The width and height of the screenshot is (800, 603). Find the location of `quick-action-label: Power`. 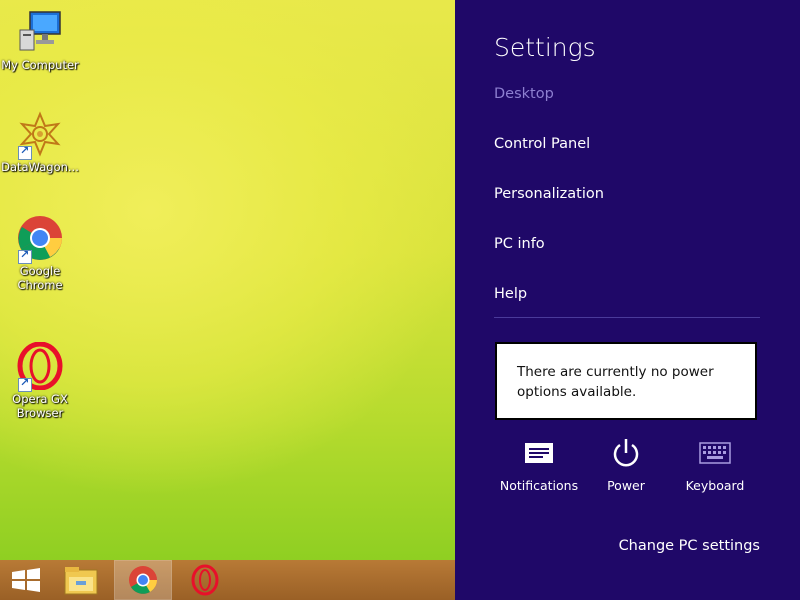

quick-action-label: Power is located at coordinates (626, 485).